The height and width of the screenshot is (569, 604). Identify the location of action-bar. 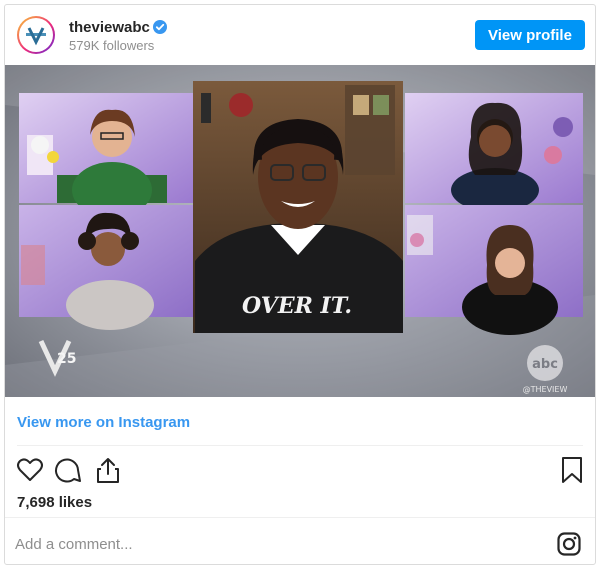
(300, 472).